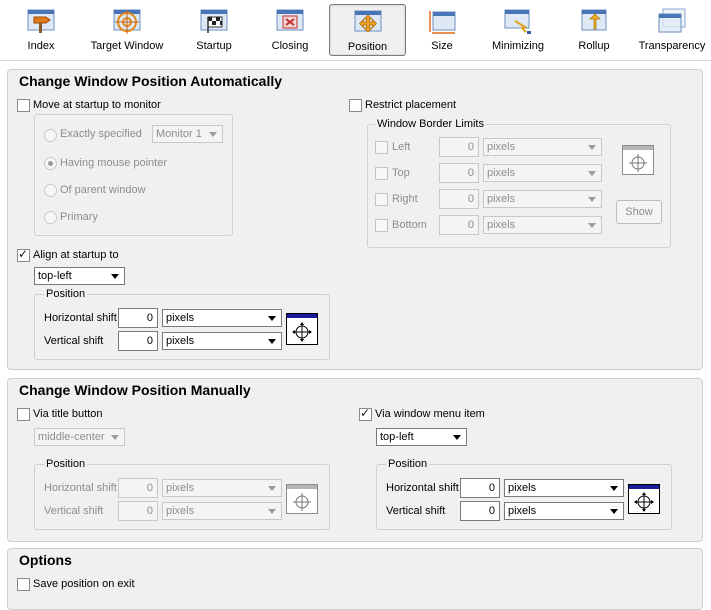  Describe the element at coordinates (23, 414) in the screenshot. I see `title-button-checkbox` at that location.